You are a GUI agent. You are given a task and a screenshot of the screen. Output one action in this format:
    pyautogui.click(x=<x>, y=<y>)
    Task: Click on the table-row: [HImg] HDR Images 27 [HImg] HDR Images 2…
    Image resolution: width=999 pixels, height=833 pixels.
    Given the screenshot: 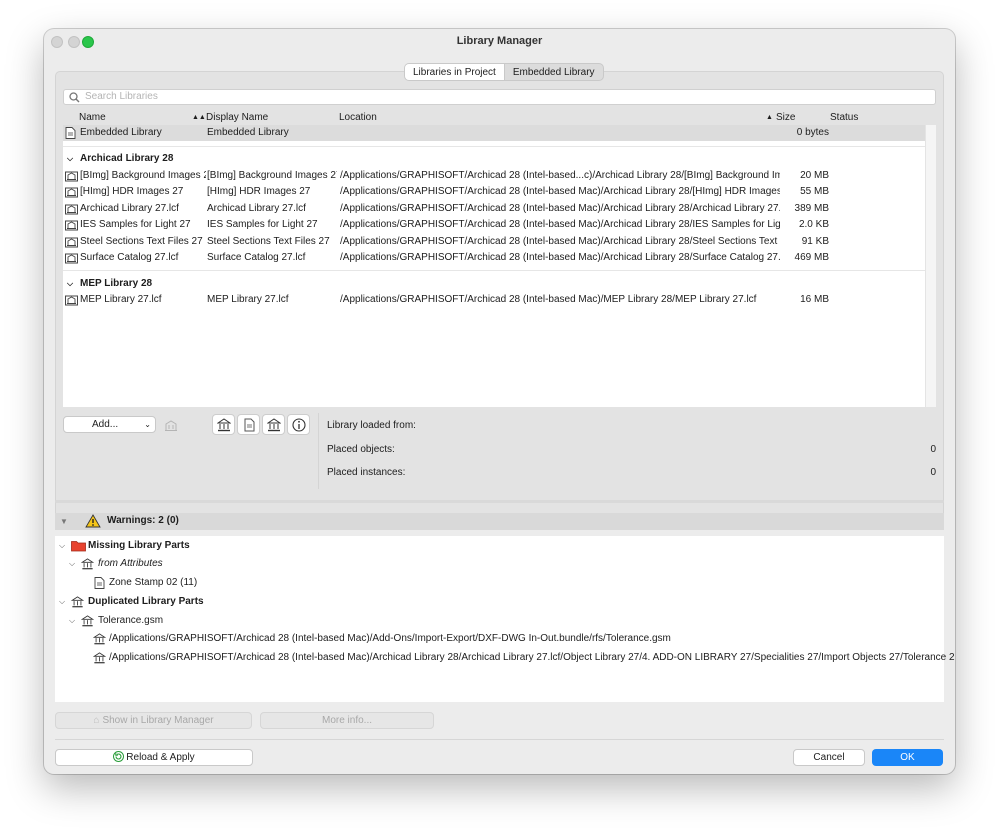 What is the action you would take?
    pyautogui.click(x=494, y=192)
    